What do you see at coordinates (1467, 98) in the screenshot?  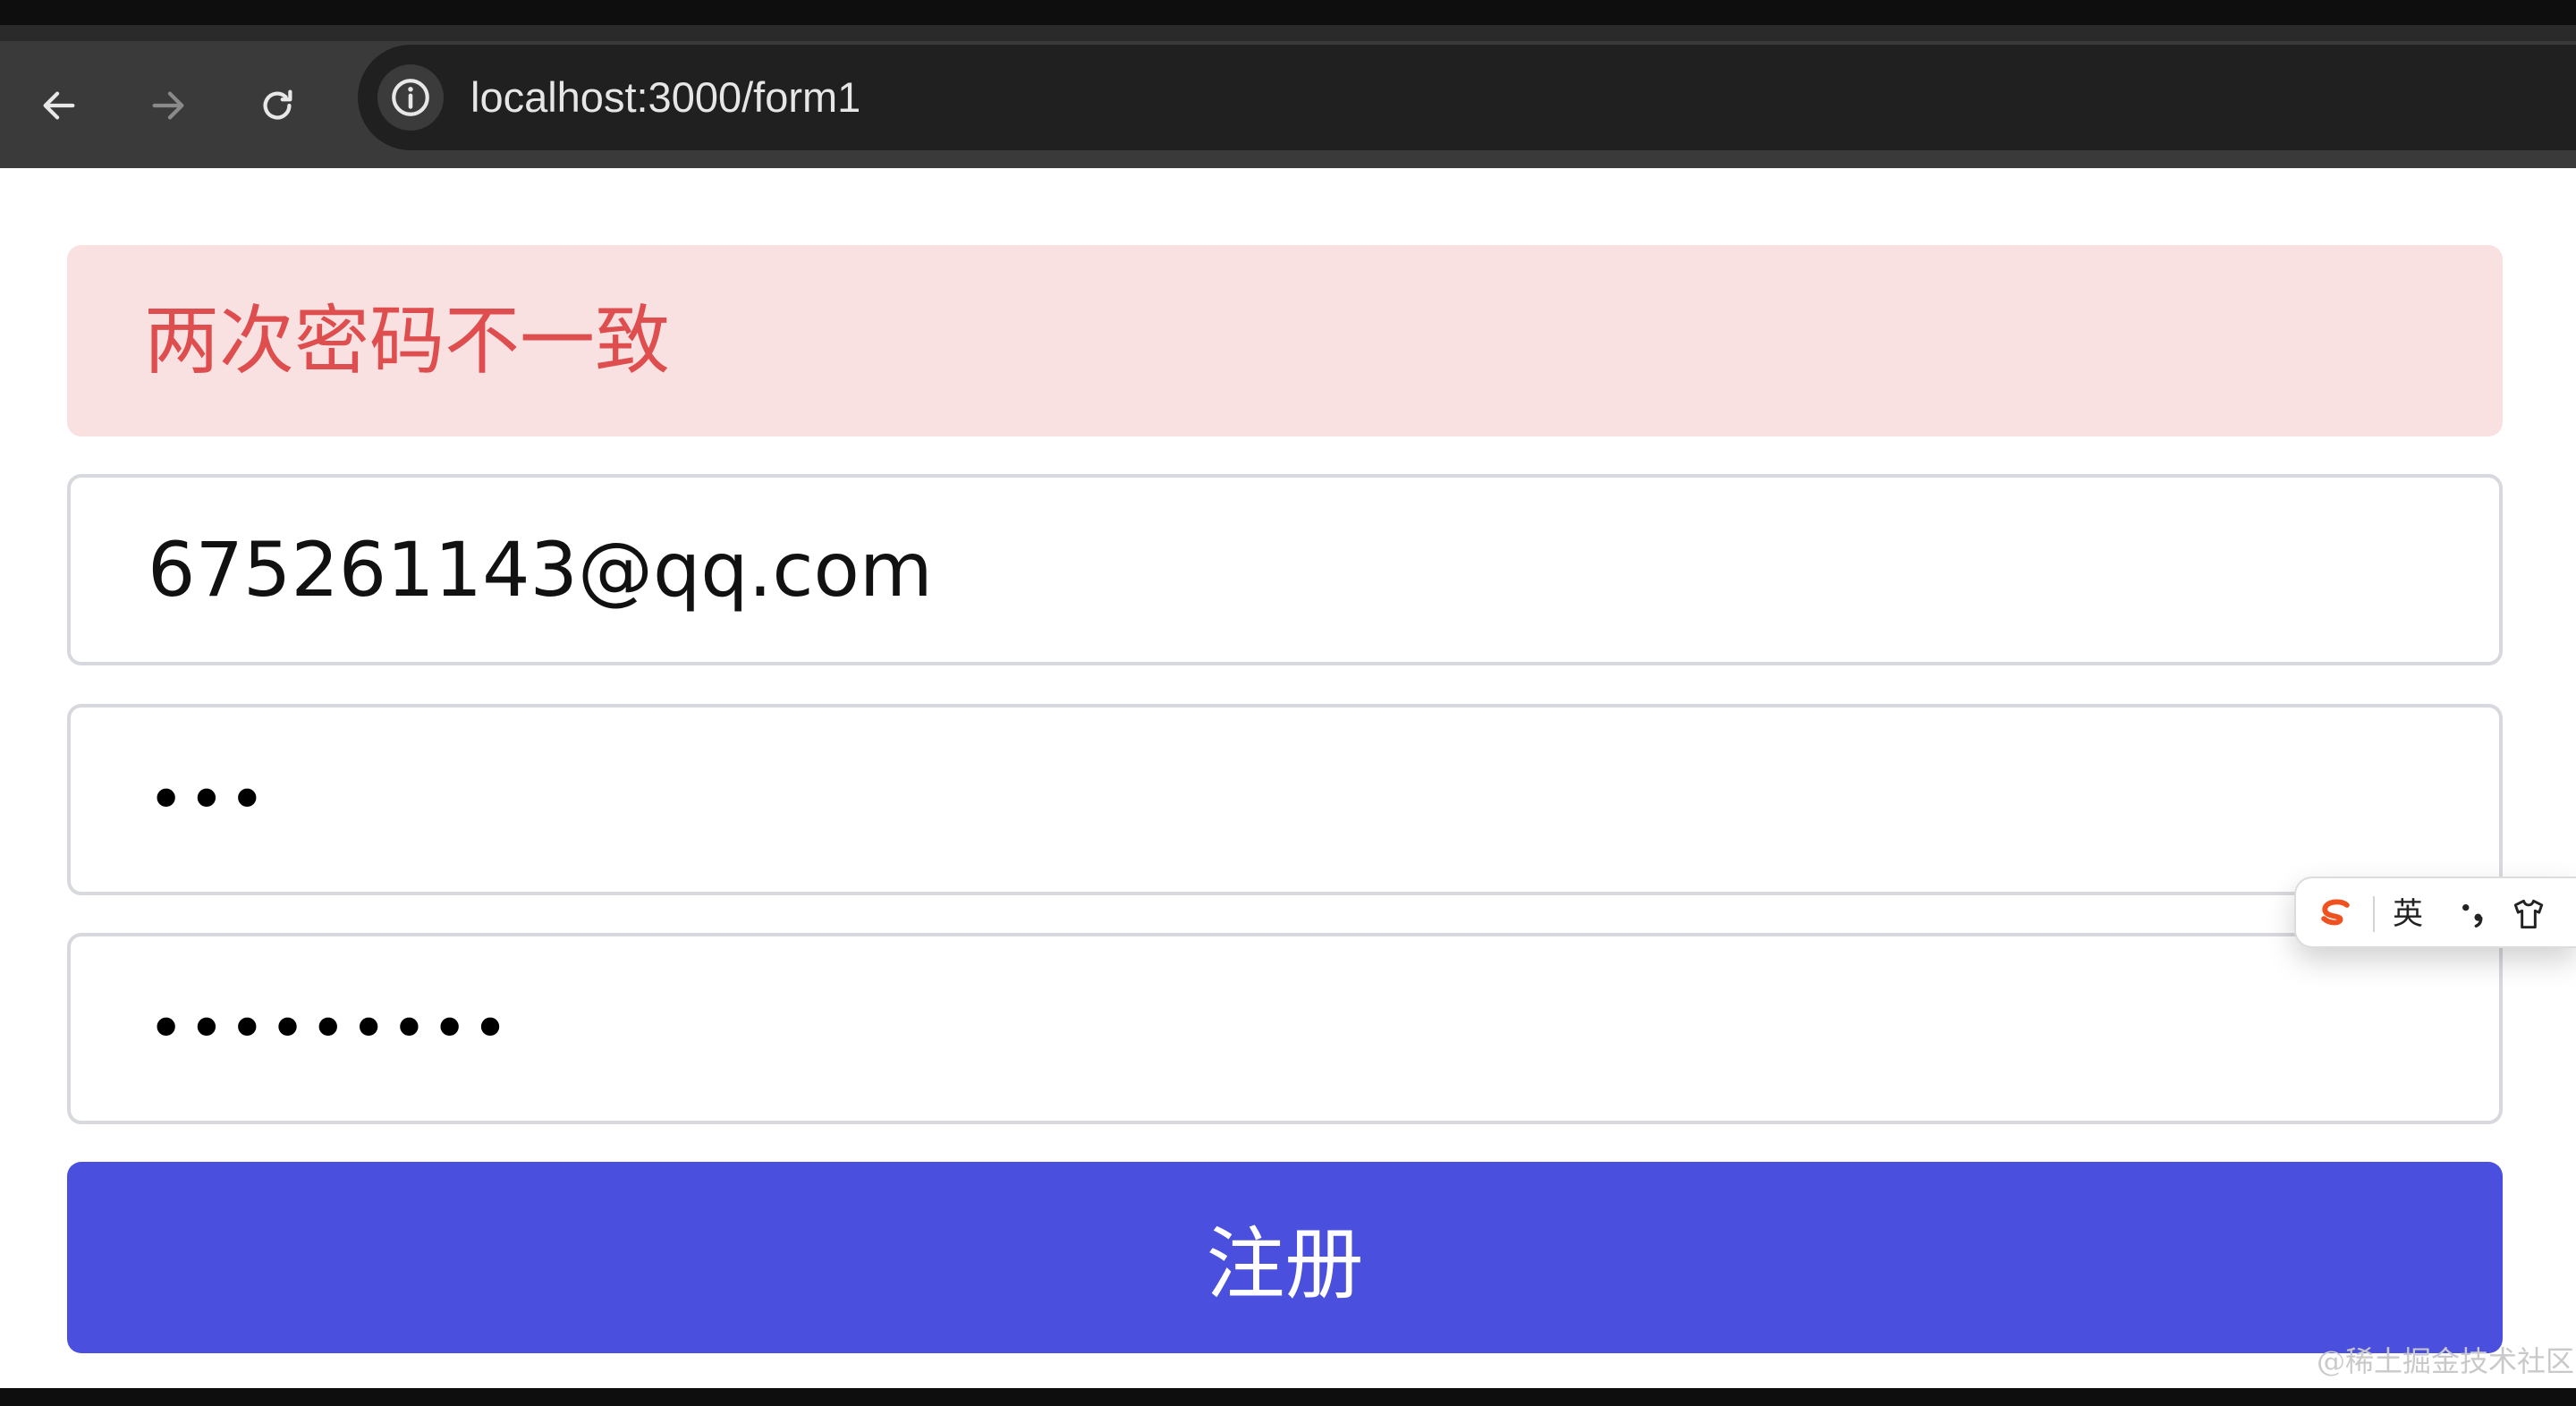 I see `address-bar: localhost:3000/form1` at bounding box center [1467, 98].